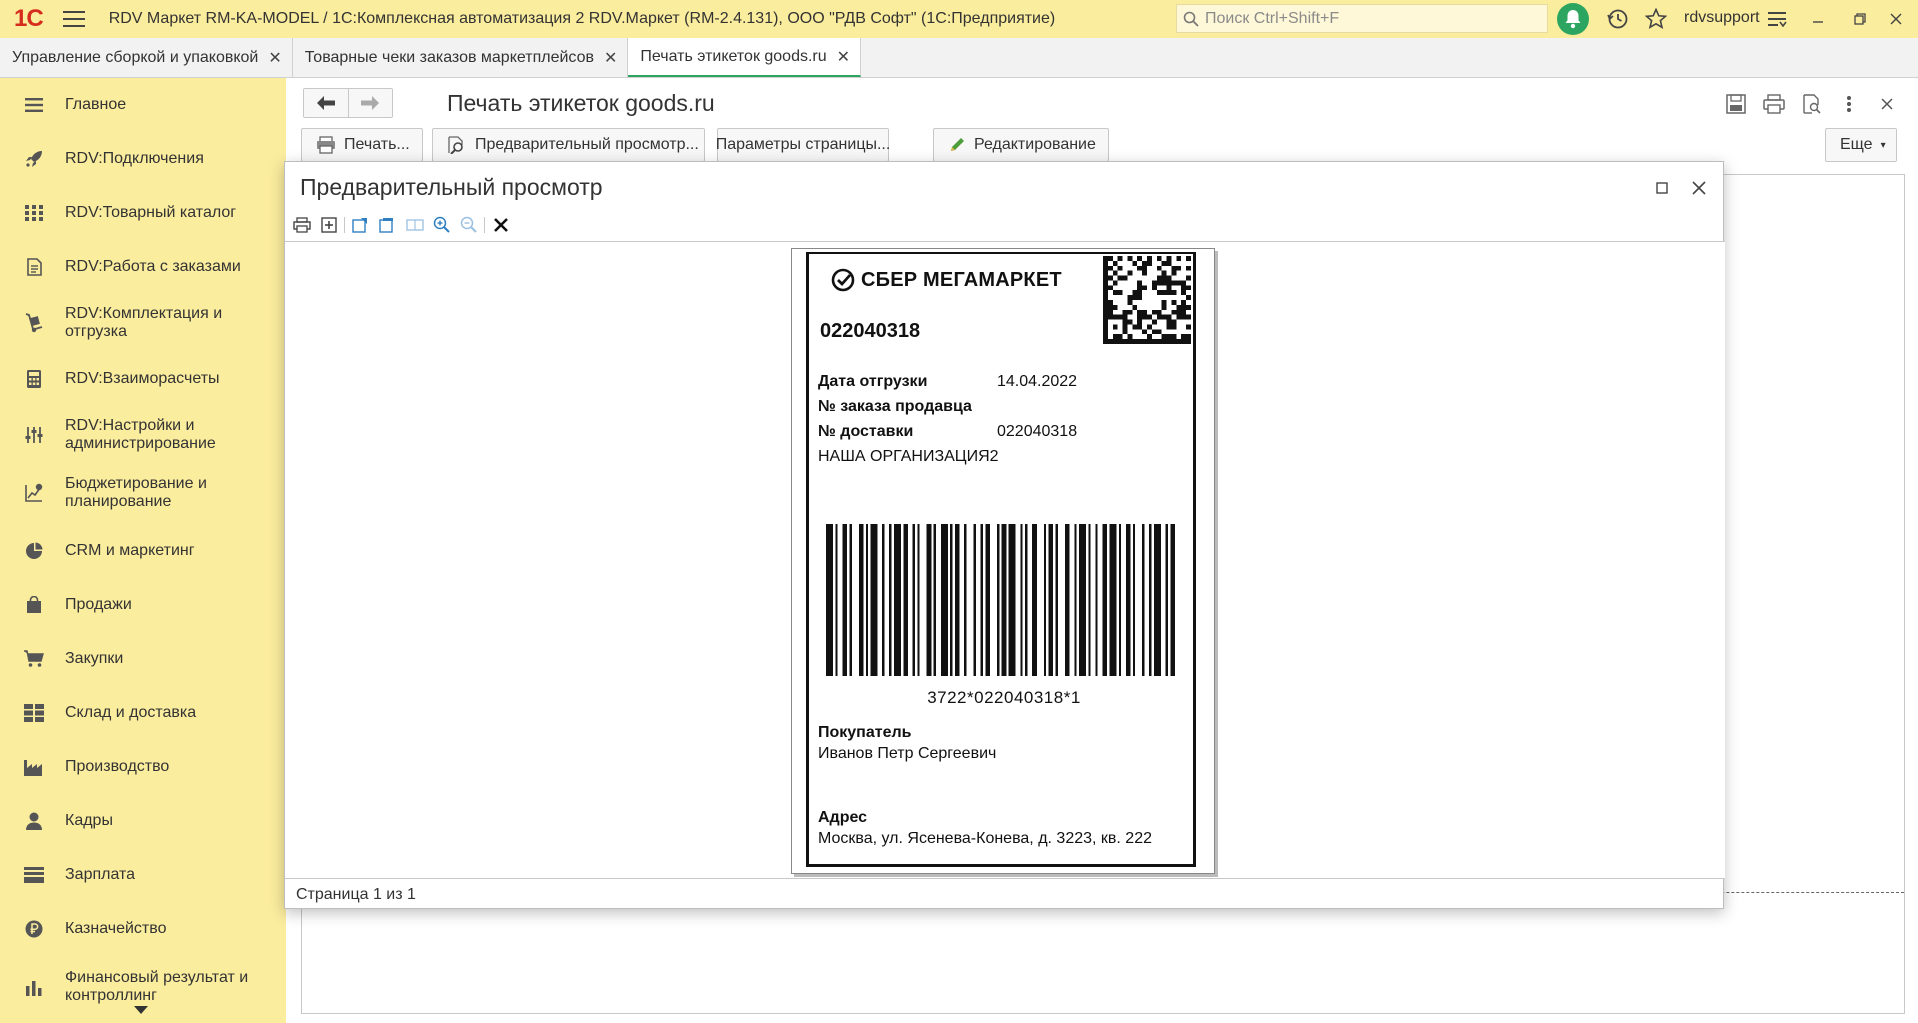 The width and height of the screenshot is (1918, 1023). I want to click on chevron-down-icon: ▾, so click(1883, 145).